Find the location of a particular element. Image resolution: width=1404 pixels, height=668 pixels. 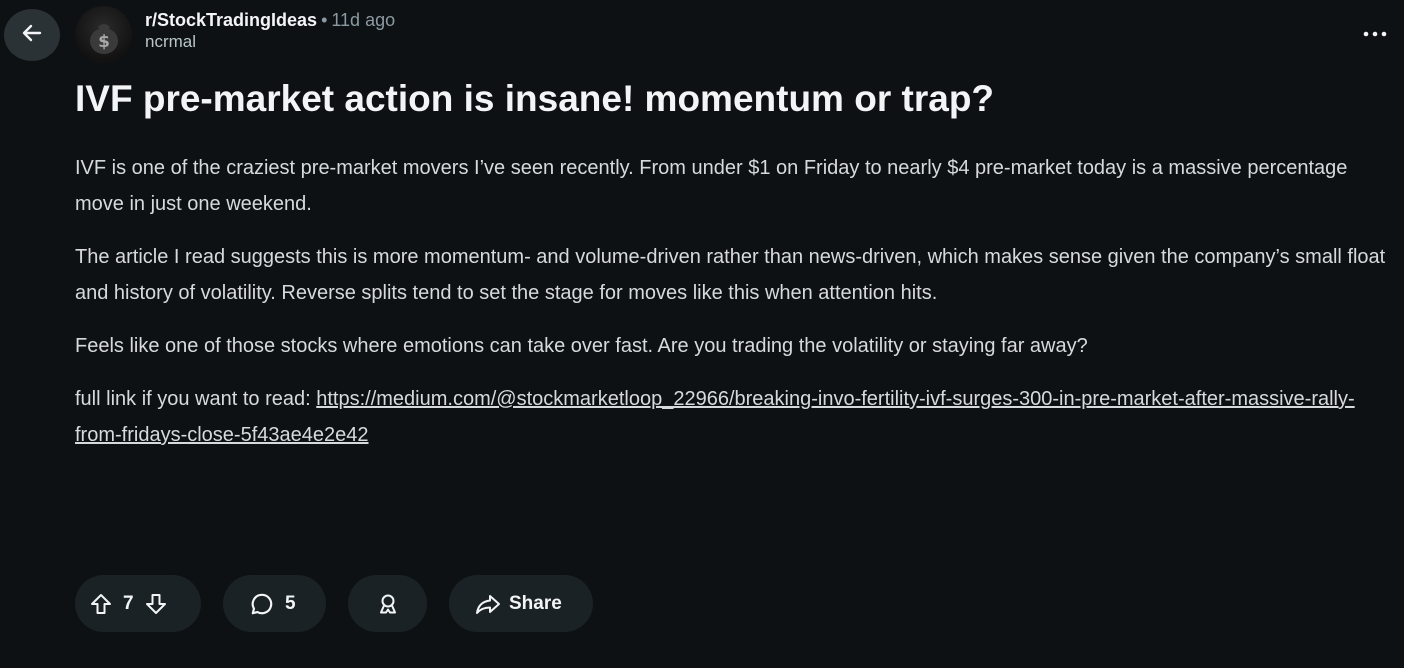

subreddit-avatar: $ is located at coordinates (103, 34).